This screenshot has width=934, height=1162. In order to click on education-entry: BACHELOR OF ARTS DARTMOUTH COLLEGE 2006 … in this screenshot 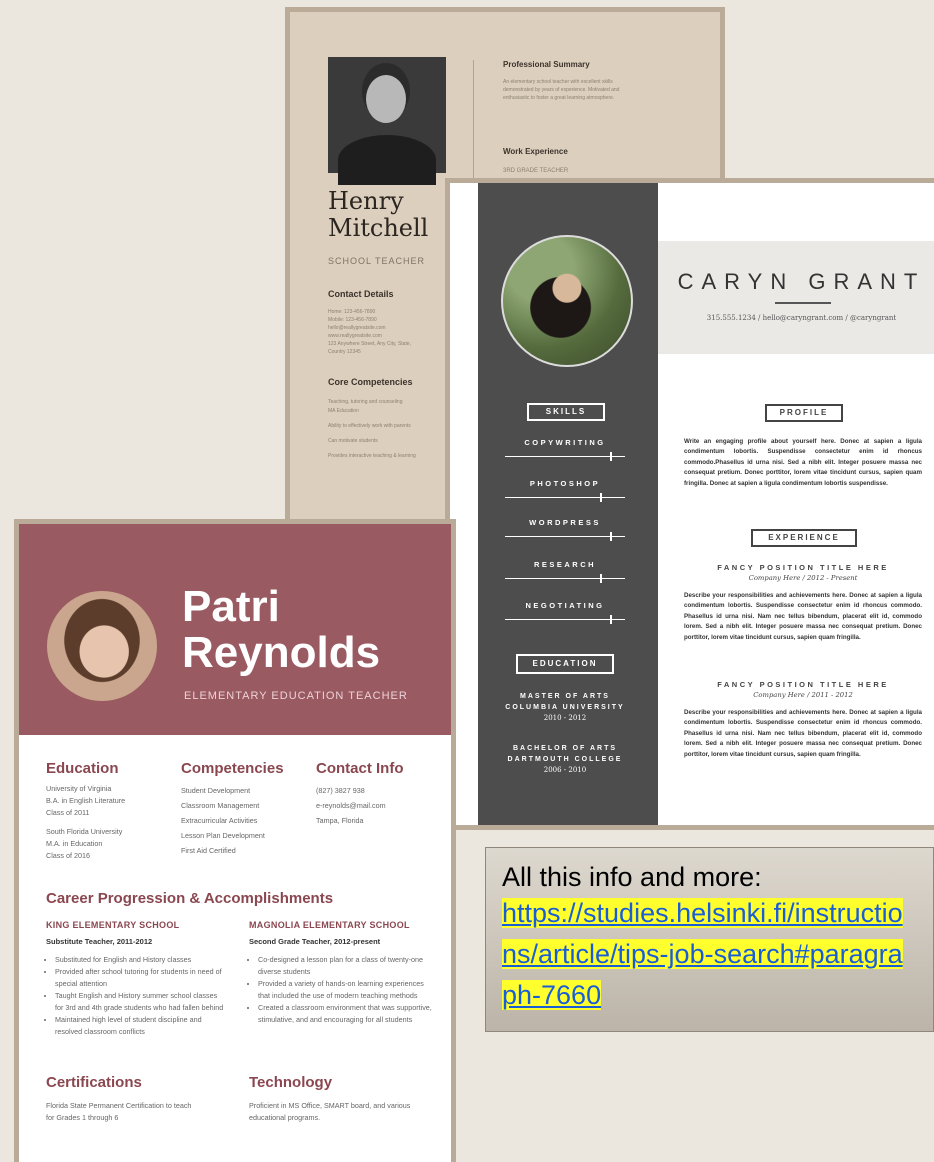, I will do `click(565, 759)`.